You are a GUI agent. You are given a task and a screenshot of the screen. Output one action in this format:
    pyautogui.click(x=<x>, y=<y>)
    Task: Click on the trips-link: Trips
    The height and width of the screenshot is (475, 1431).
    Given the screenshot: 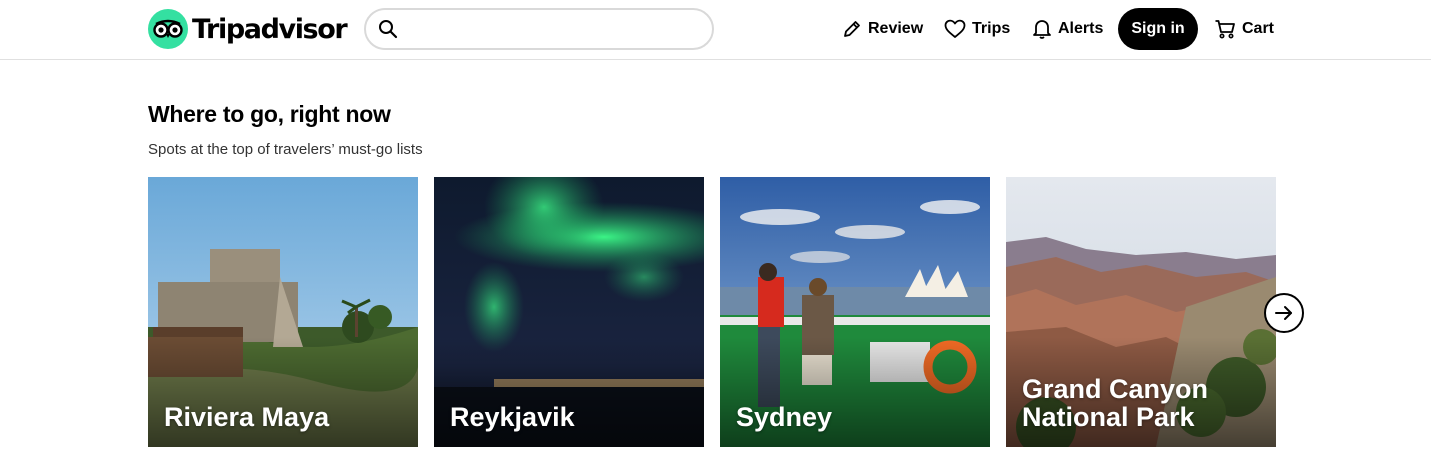 What is the action you would take?
    pyautogui.click(x=977, y=29)
    